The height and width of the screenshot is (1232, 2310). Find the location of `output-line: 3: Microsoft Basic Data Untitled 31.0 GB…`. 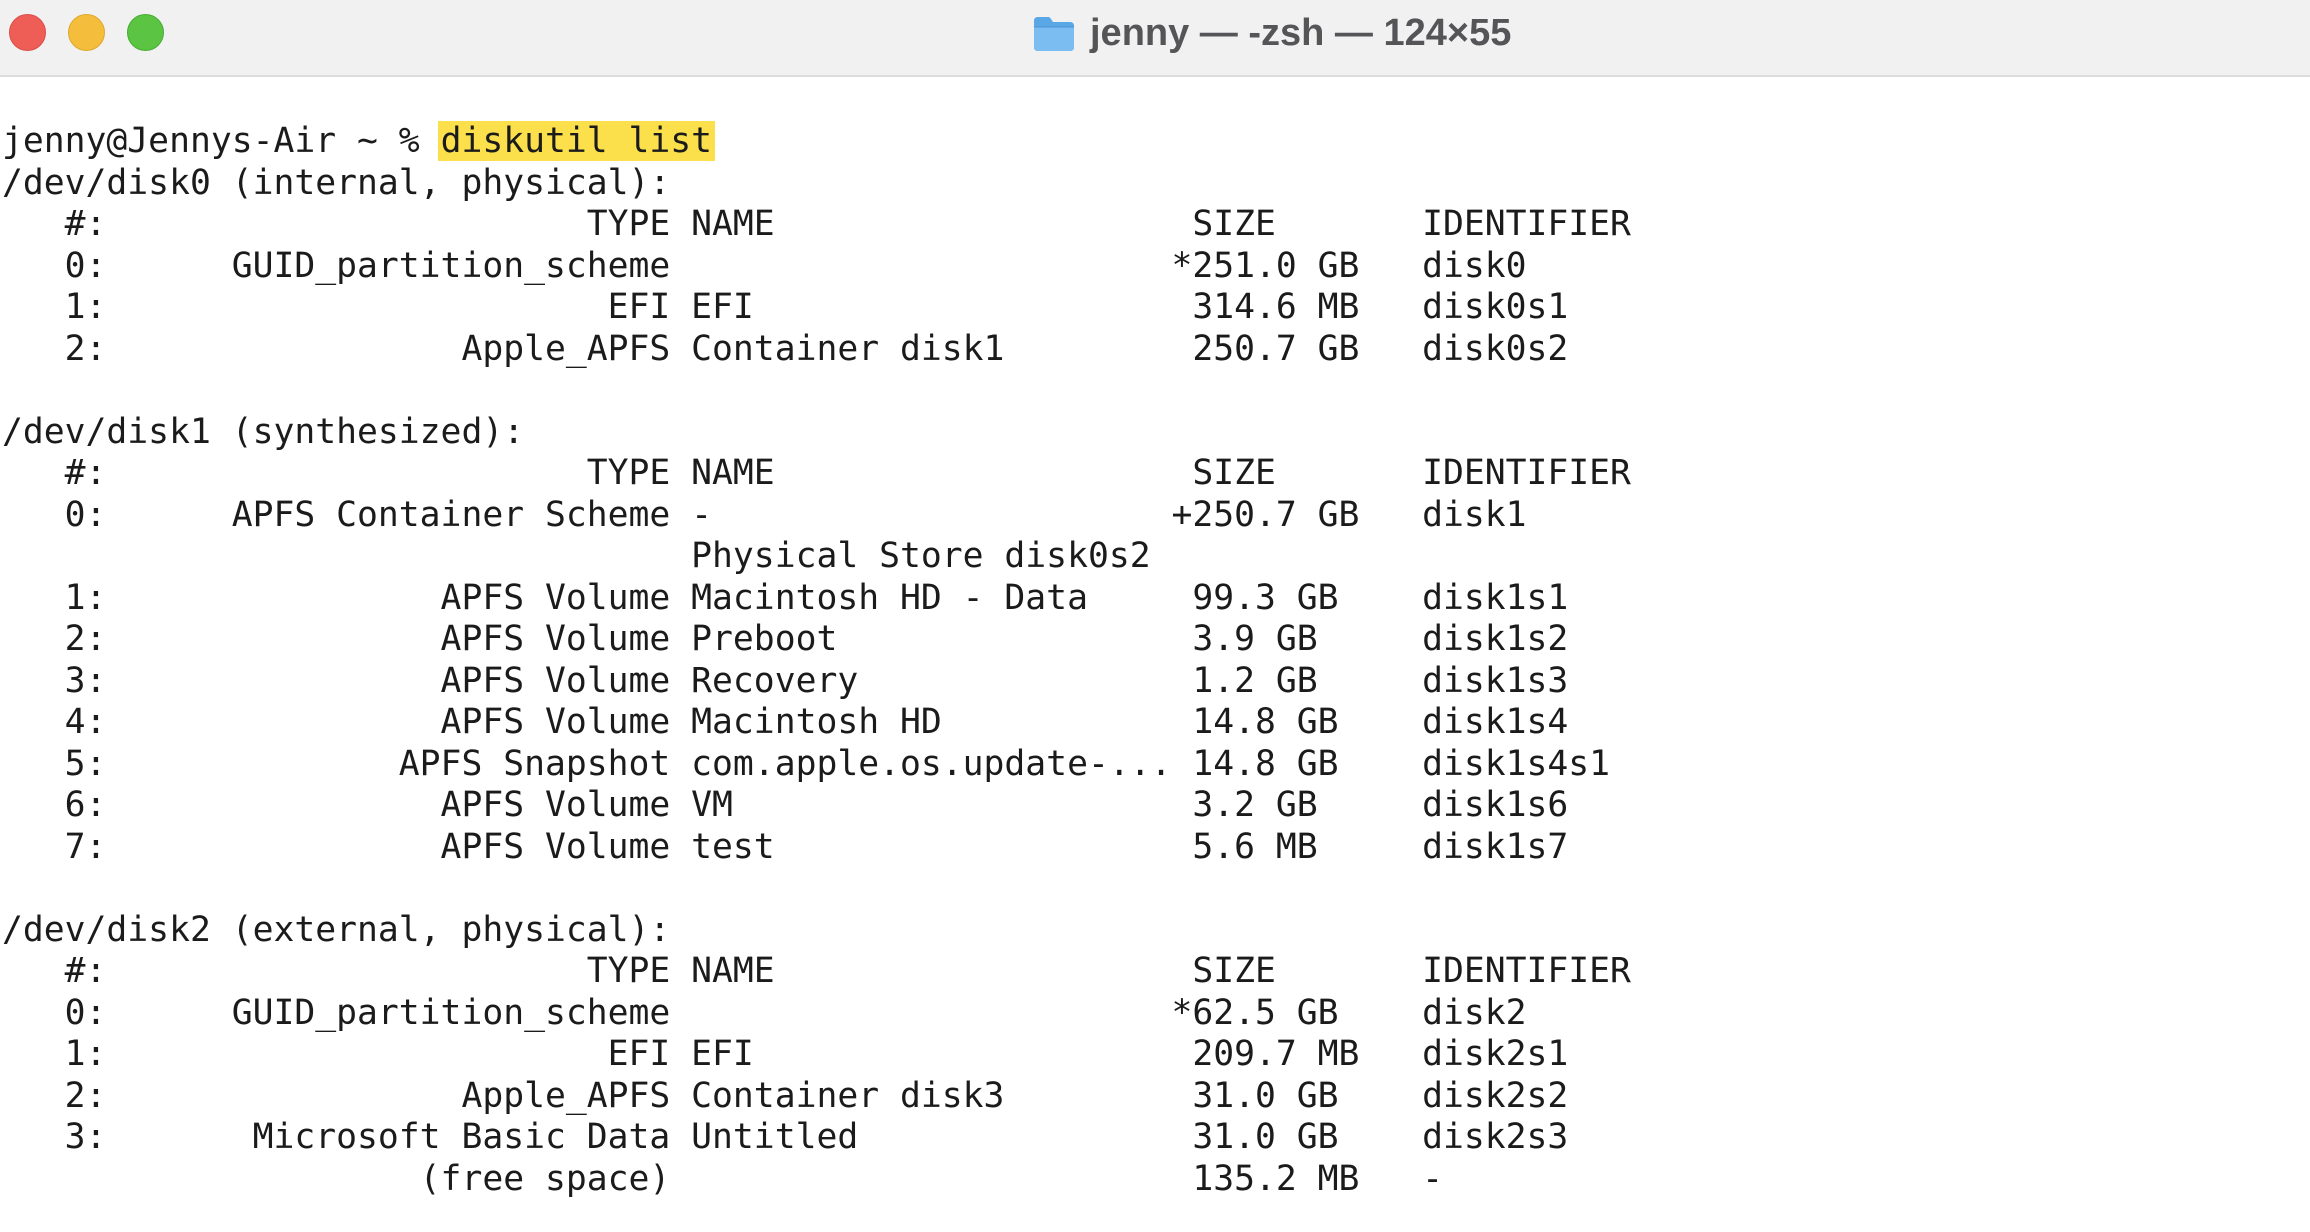

output-line: 3: Microsoft Basic Data Untitled 31.0 GB… is located at coordinates (785, 1137).